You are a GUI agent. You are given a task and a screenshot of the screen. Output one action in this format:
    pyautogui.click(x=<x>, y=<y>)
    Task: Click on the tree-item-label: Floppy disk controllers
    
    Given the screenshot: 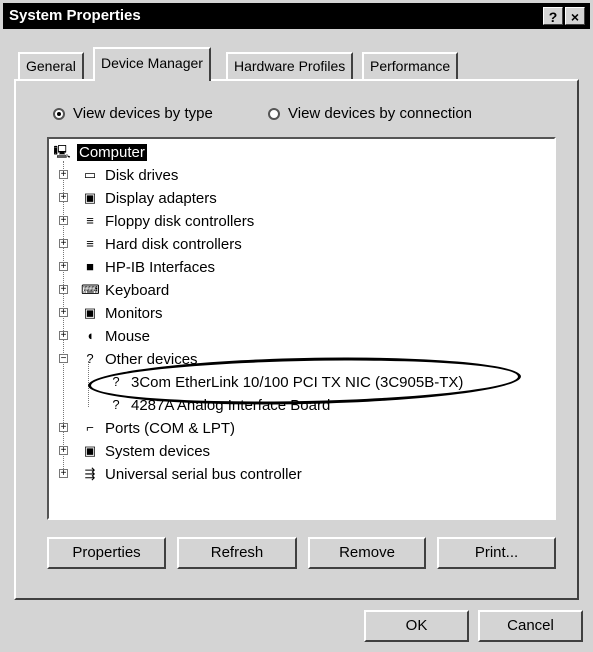 What is the action you would take?
    pyautogui.click(x=180, y=221)
    